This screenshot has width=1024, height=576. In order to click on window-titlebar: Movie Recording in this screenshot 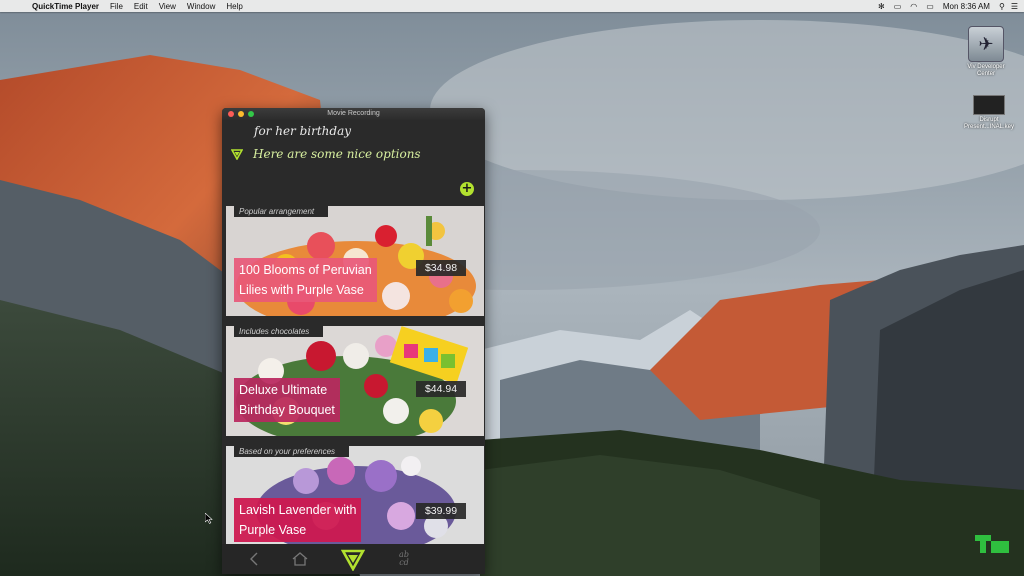, I will do `click(353, 114)`.